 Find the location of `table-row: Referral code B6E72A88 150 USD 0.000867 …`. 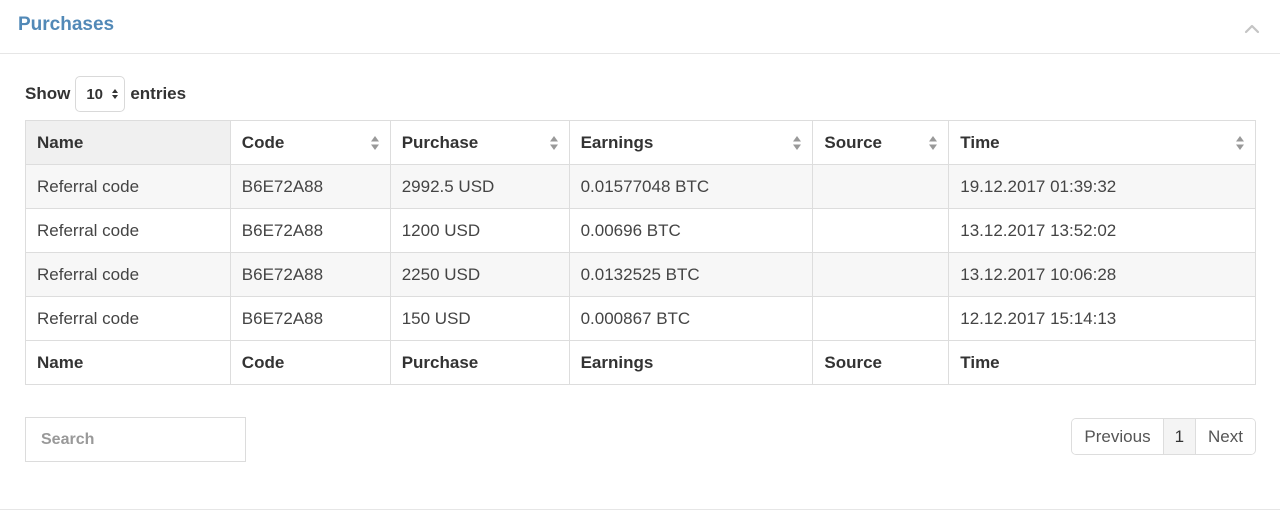

table-row: Referral code B6E72A88 150 USD 0.000867 … is located at coordinates (640, 318).